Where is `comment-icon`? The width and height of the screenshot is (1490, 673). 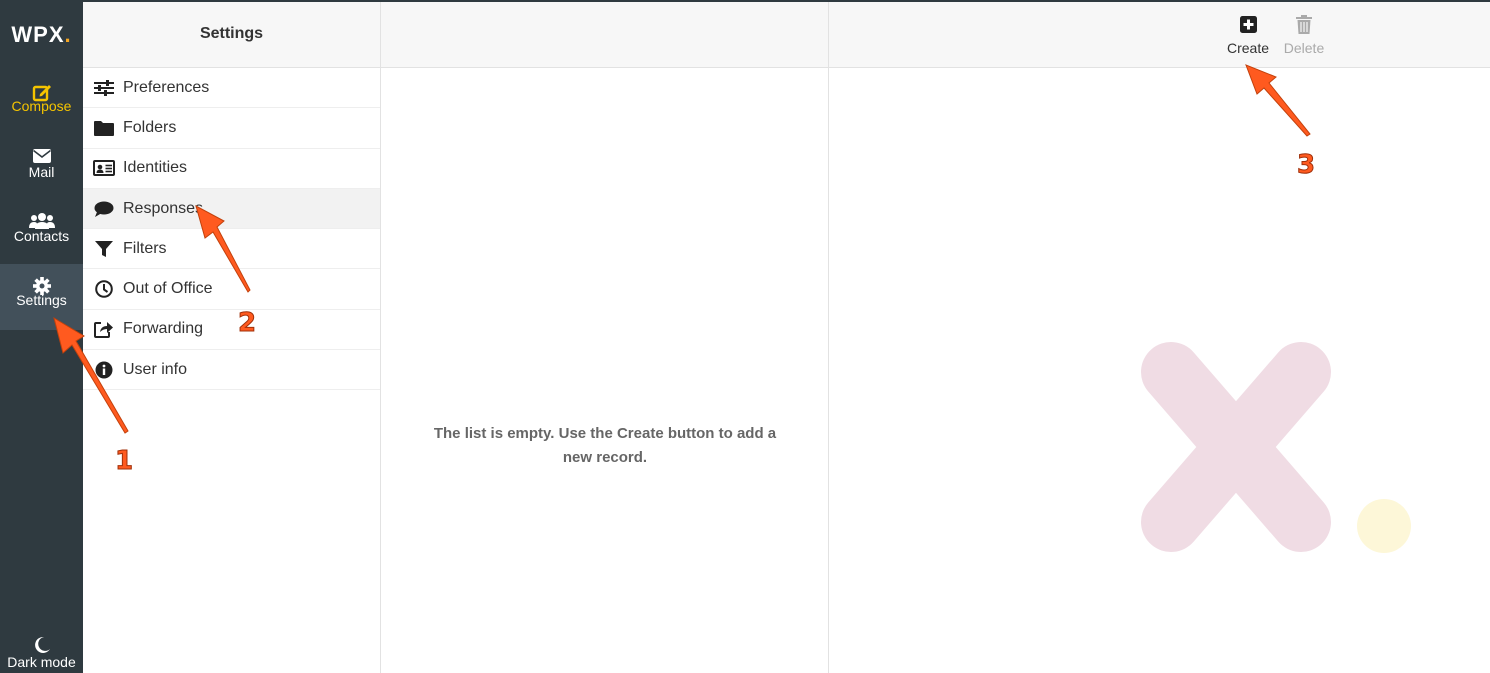
comment-icon is located at coordinates (104, 209).